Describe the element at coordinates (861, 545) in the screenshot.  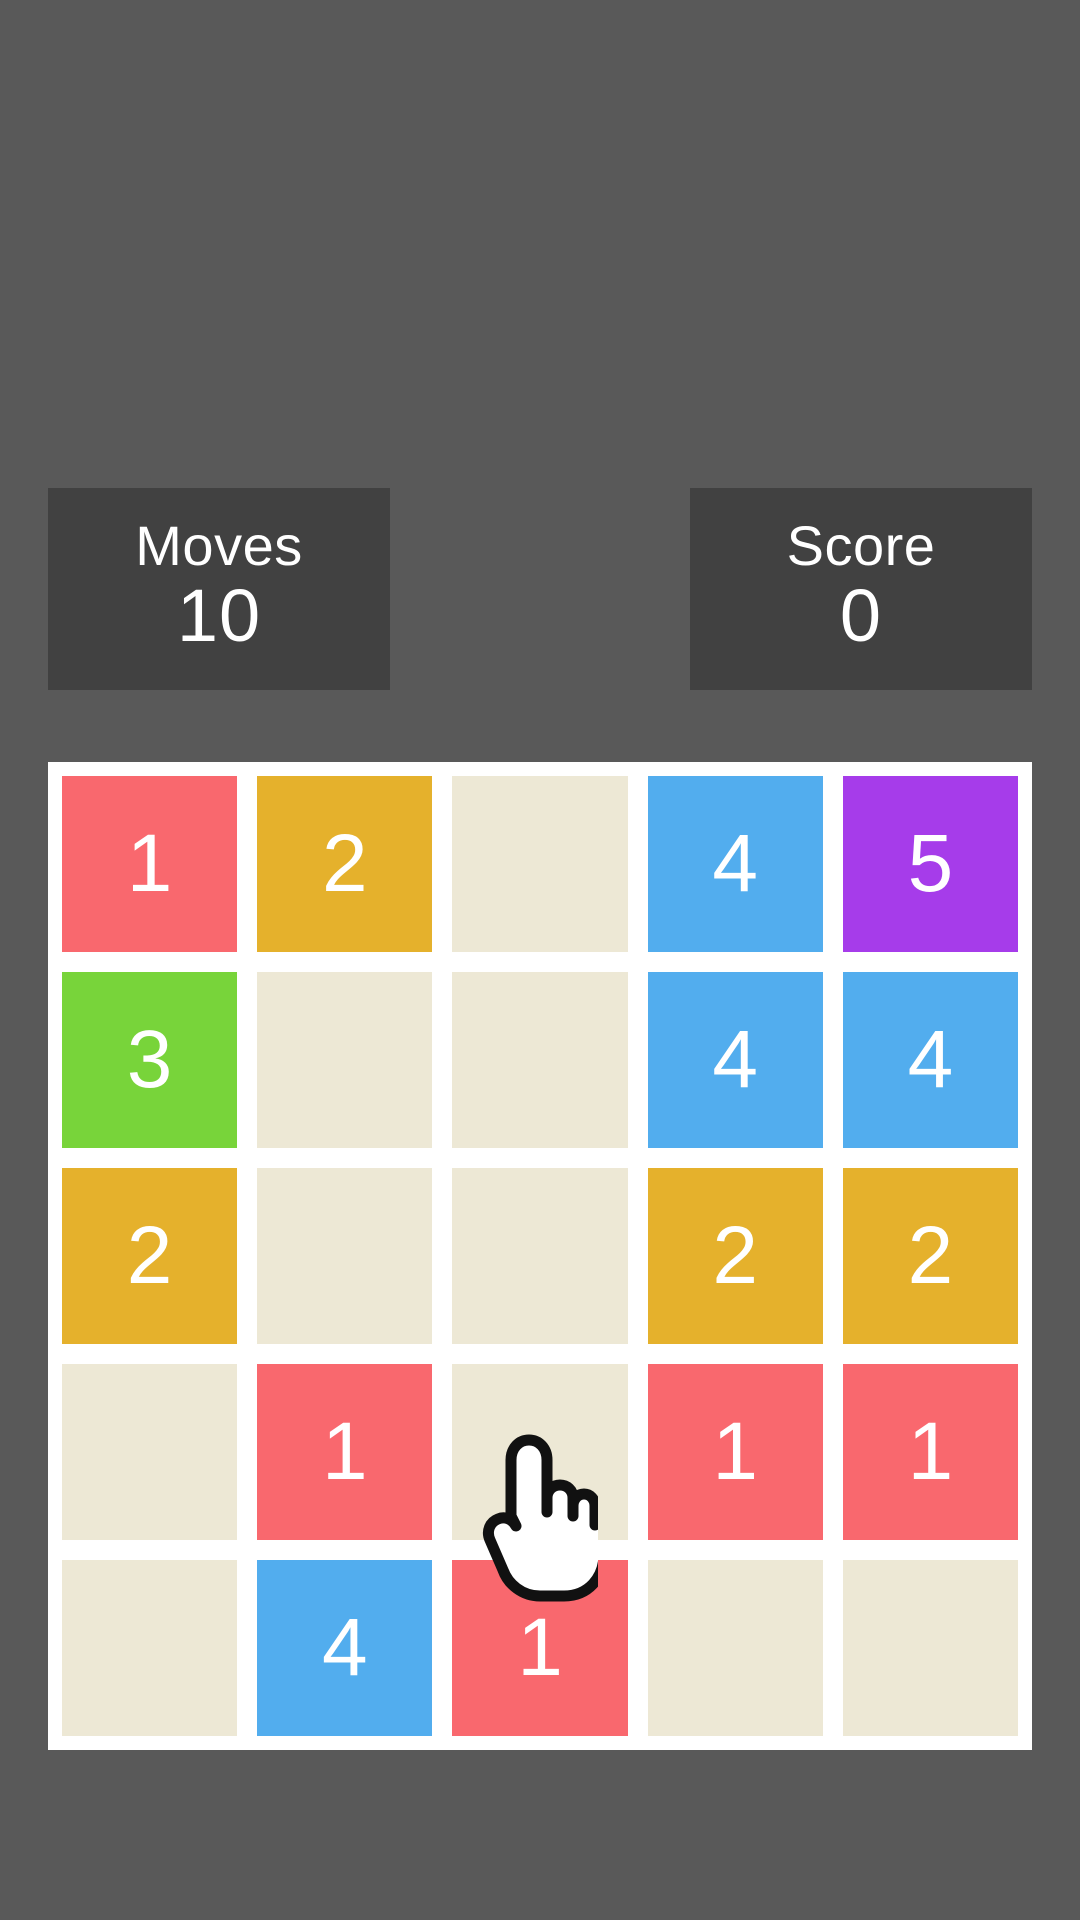
I see `score-label: Score` at that location.